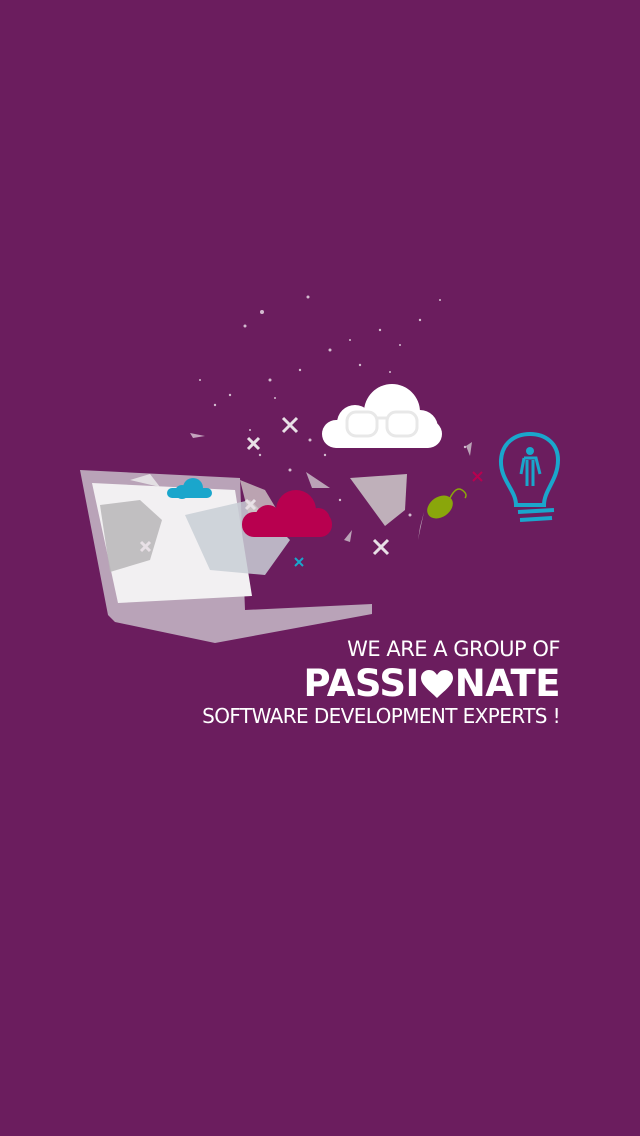 This screenshot has width=640, height=1136. I want to click on lightbulb-person-icon, so click(529, 476).